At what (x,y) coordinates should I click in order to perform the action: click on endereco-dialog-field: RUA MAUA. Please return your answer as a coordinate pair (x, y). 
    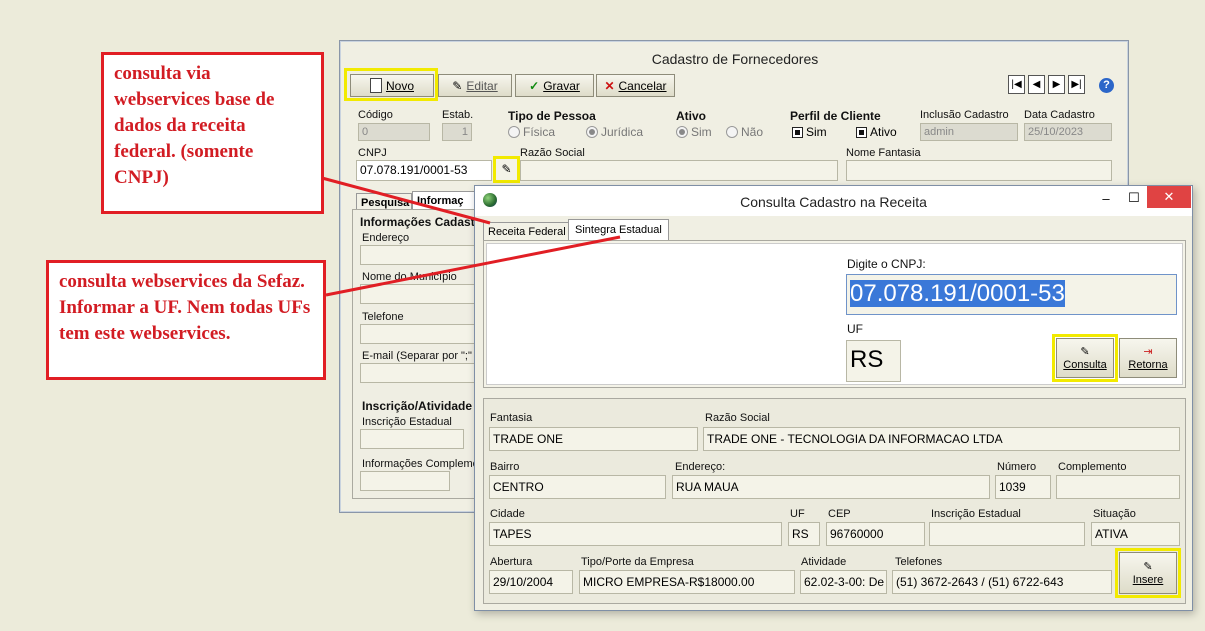
    Looking at the image, I should click on (831, 487).